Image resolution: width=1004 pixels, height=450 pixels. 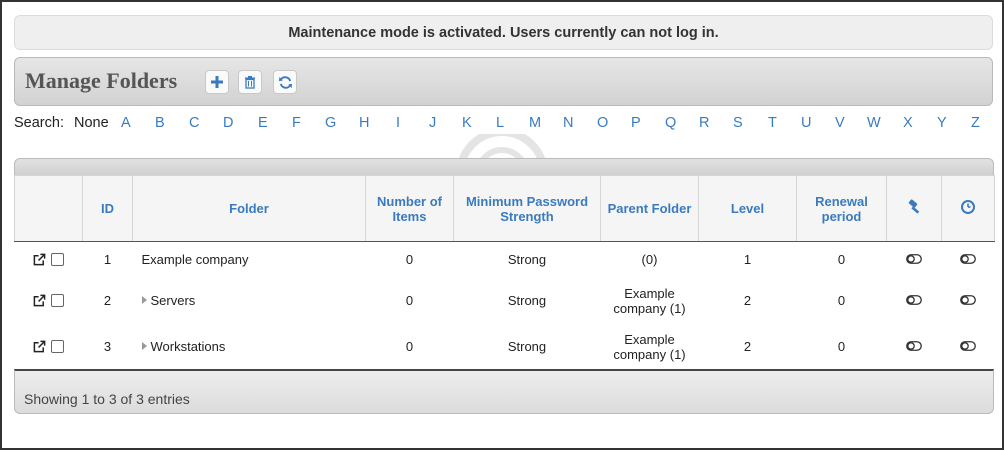 What do you see at coordinates (107, 208) in the screenshot?
I see `col-id: ID` at bounding box center [107, 208].